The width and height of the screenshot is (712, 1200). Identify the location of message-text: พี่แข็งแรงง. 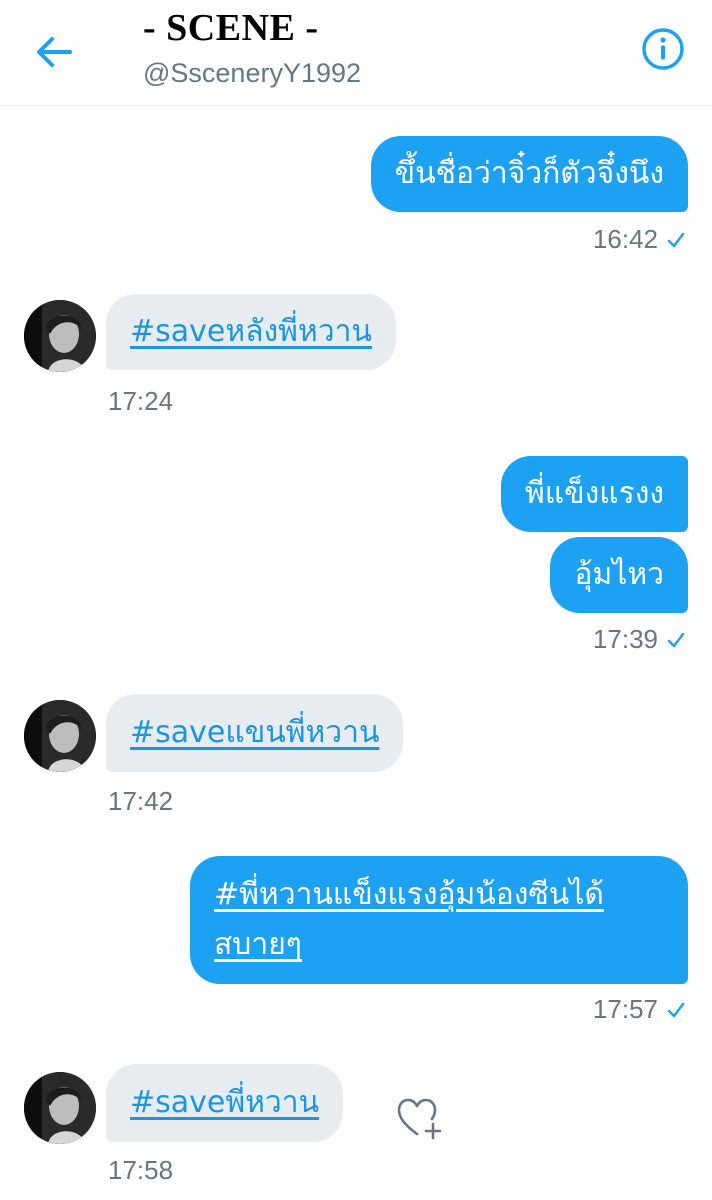
(594, 493).